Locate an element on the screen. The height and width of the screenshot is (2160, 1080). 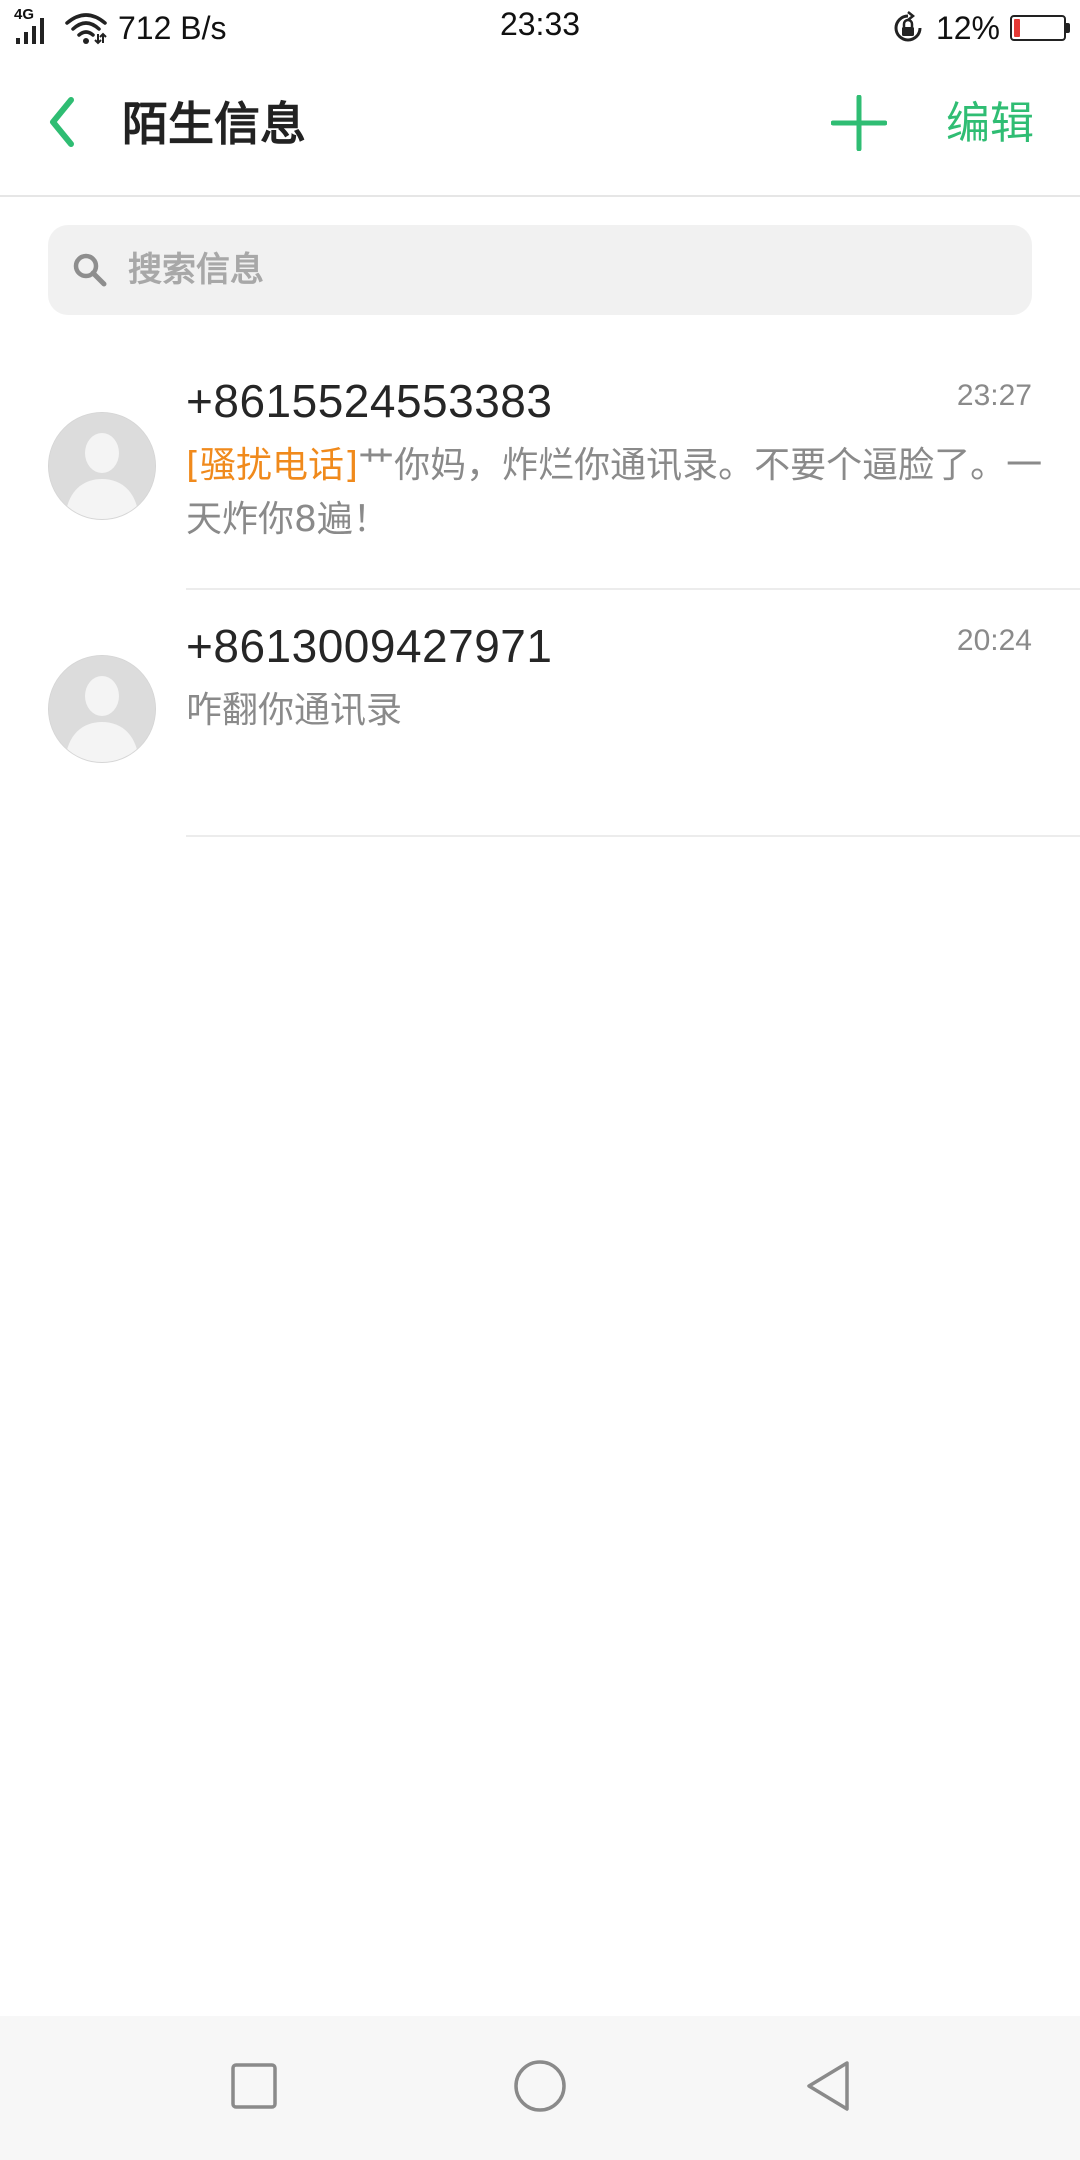
conversation-snippet: 咋翻你通讯录 is located at coordinates (616, 711).